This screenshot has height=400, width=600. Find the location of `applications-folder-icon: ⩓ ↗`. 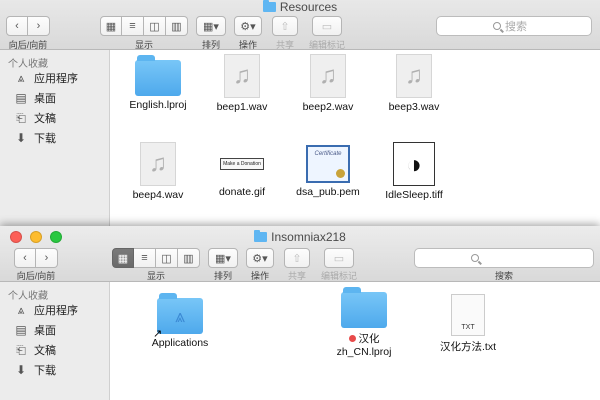

applications-folder-icon: ⩓ ↗ is located at coordinates (178, 316).